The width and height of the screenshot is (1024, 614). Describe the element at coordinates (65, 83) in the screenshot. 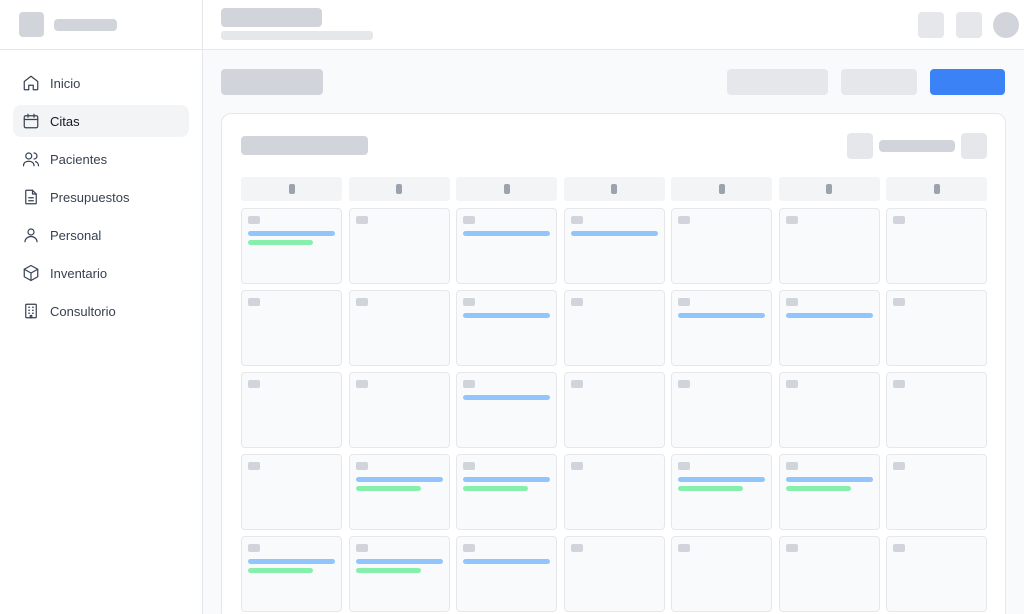

I see `sidebar-item-label: Inicio` at that location.